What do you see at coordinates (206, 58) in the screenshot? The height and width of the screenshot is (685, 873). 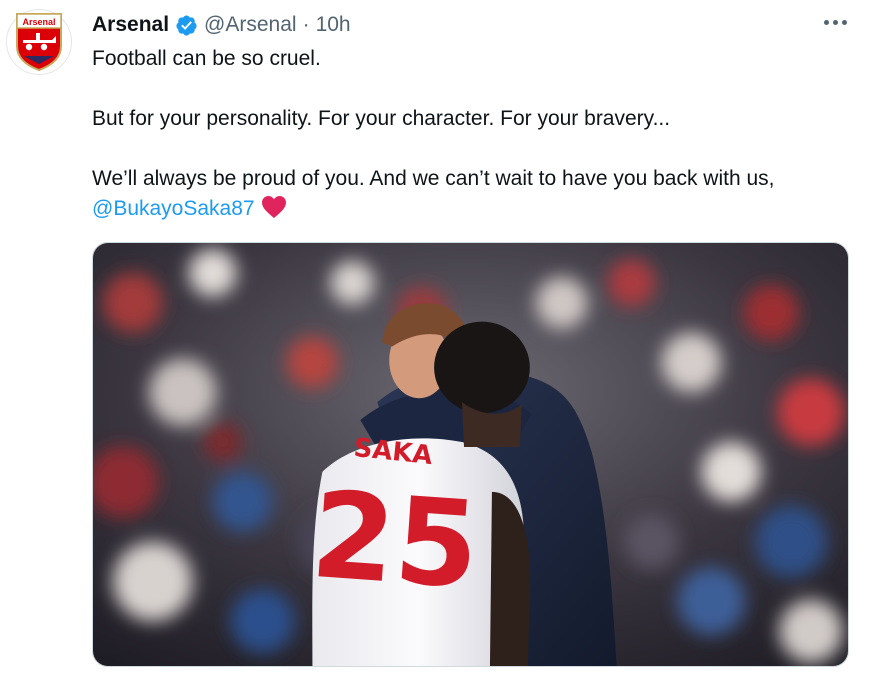 I see `tweet-text-line: Football can be so cruel.` at bounding box center [206, 58].